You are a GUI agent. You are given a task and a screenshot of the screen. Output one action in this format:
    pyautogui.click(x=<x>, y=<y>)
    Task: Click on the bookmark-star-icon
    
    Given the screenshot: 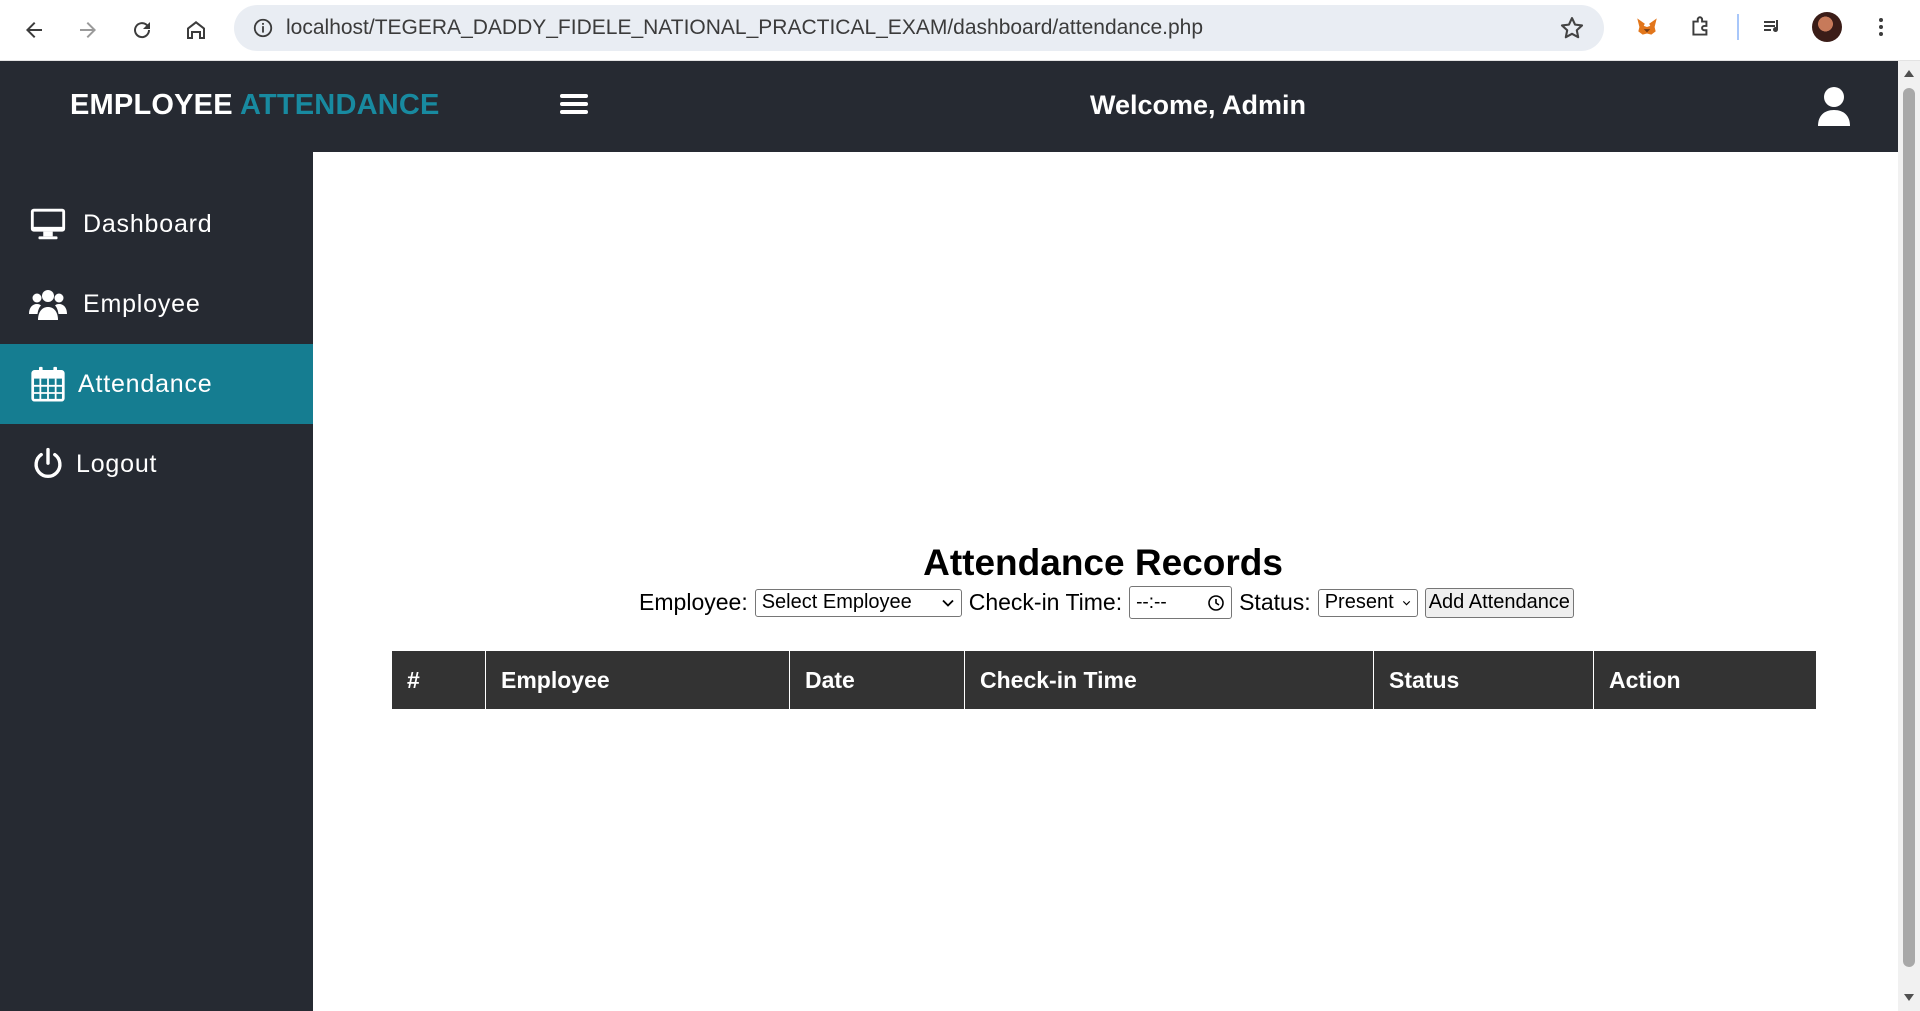 What is the action you would take?
    pyautogui.click(x=1572, y=28)
    